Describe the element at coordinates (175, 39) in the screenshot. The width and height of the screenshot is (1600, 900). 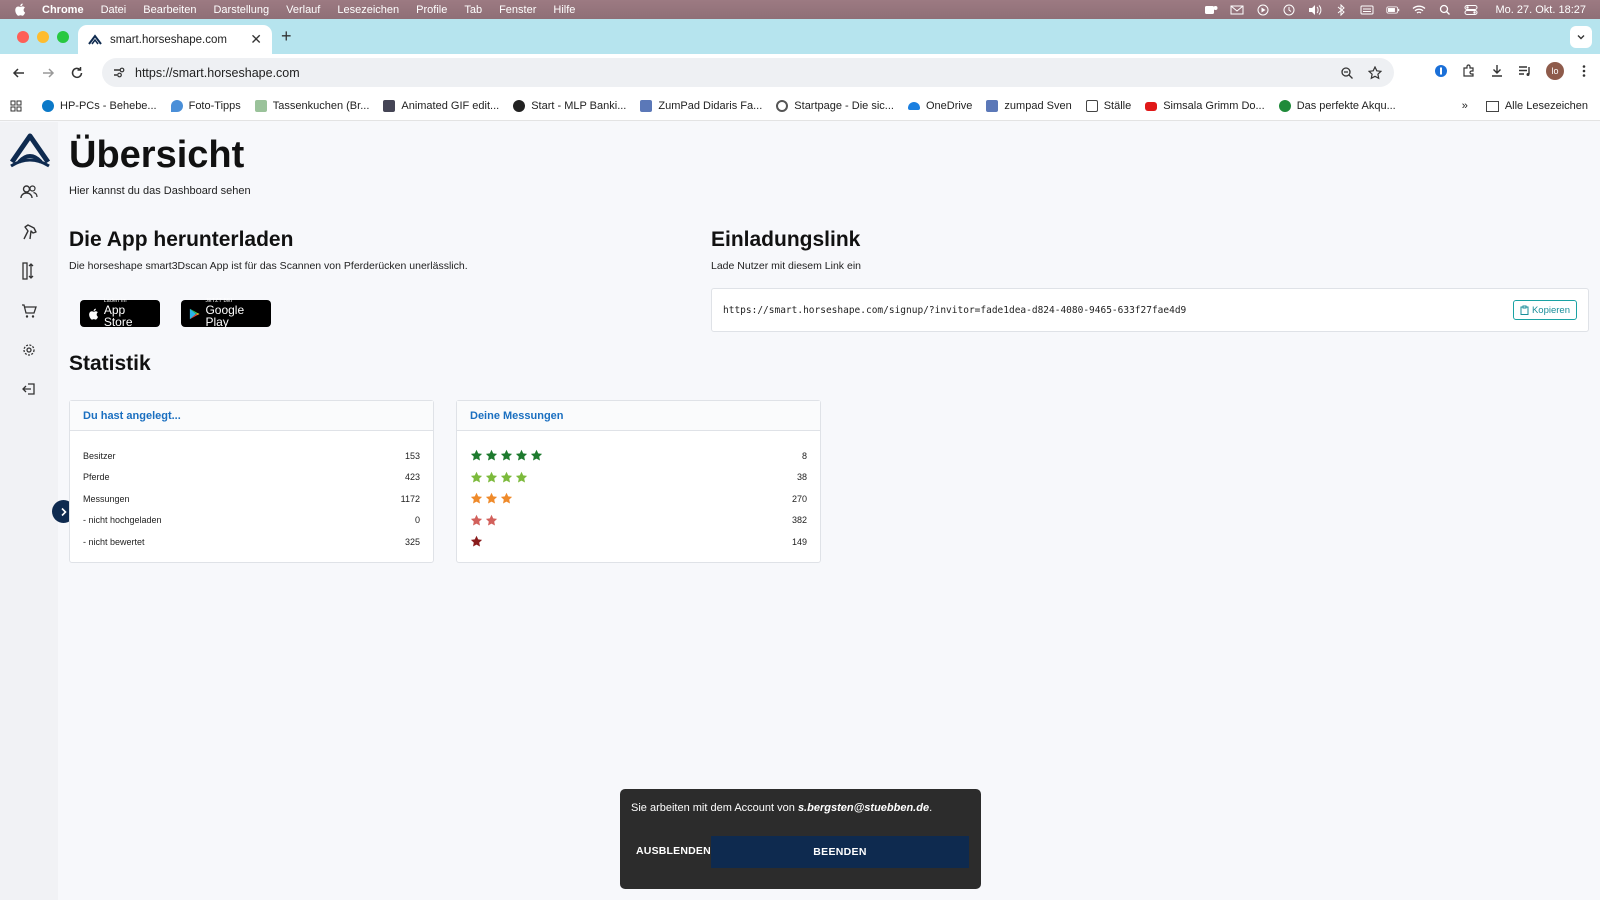
I see `browser-tab: smart.horseshape.com ✕` at that location.